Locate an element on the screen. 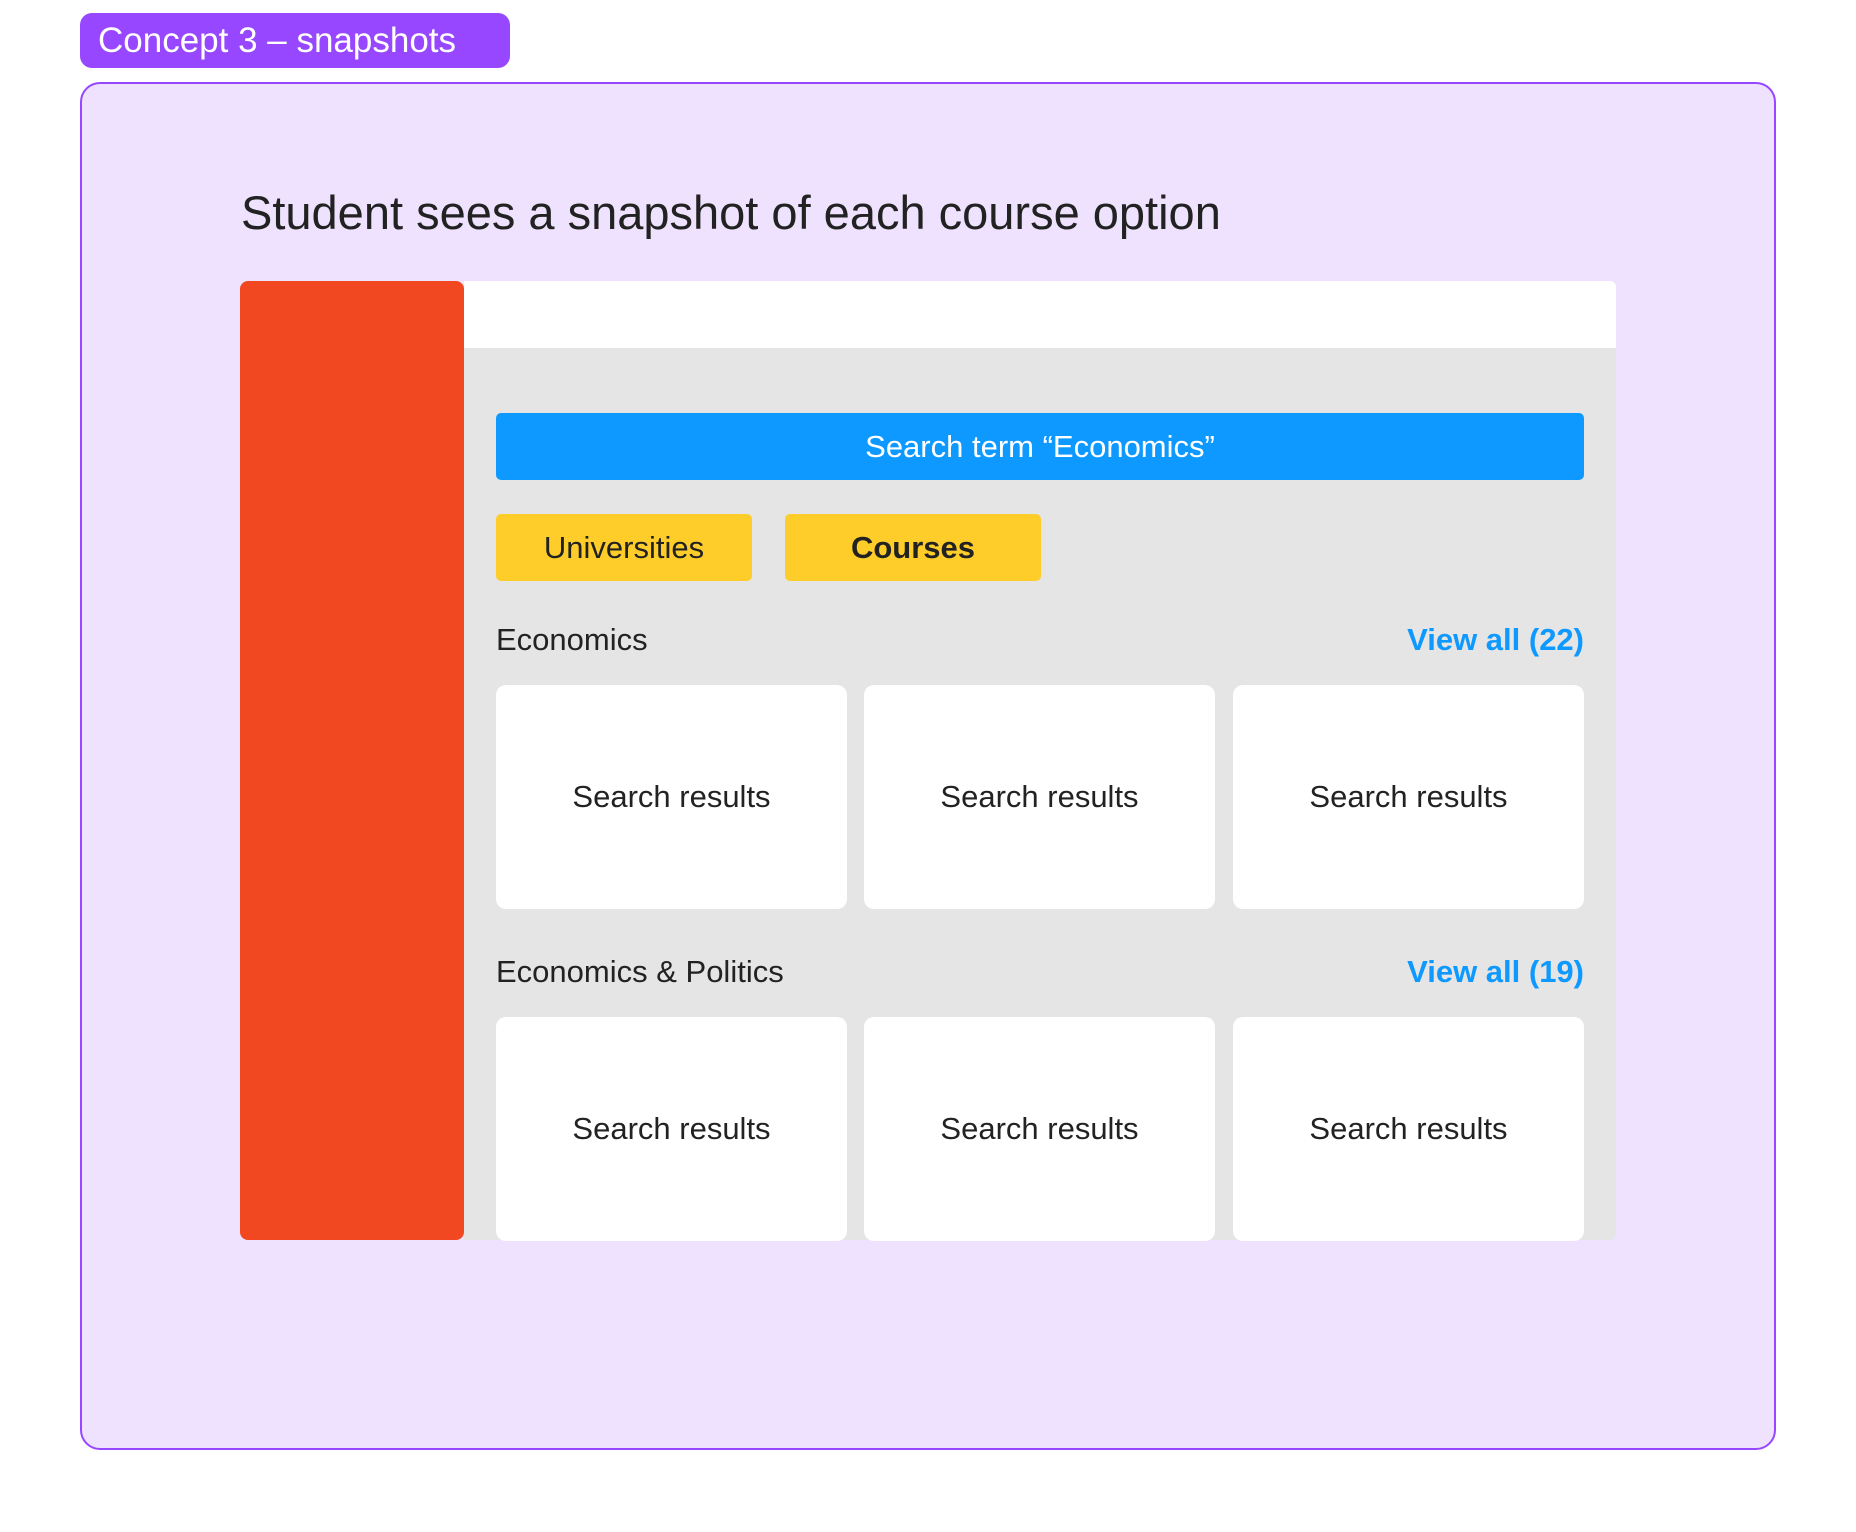 This screenshot has width=1856, height=1532. tab-universities: Universities is located at coordinates (624, 547).